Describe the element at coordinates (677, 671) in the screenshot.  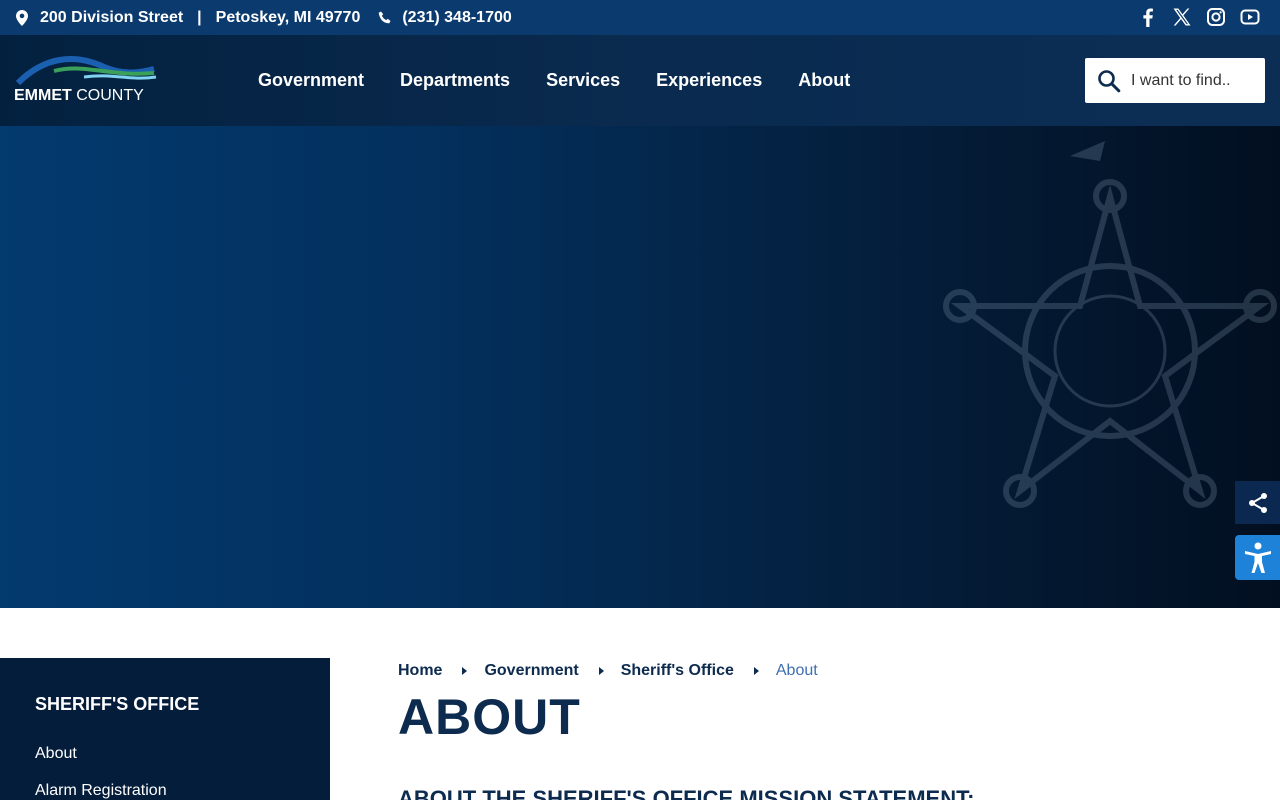
I see `breadcrumb-sheriffs-office: Sheriff's Office` at that location.